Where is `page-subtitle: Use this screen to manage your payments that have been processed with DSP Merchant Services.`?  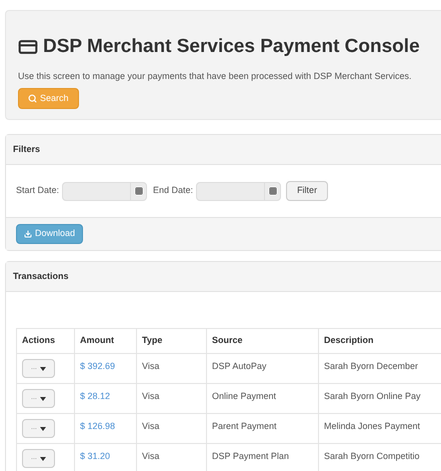
page-subtitle: Use this screen to manage your payments that have been processed with DSP Merchant Services. is located at coordinates (215, 76).